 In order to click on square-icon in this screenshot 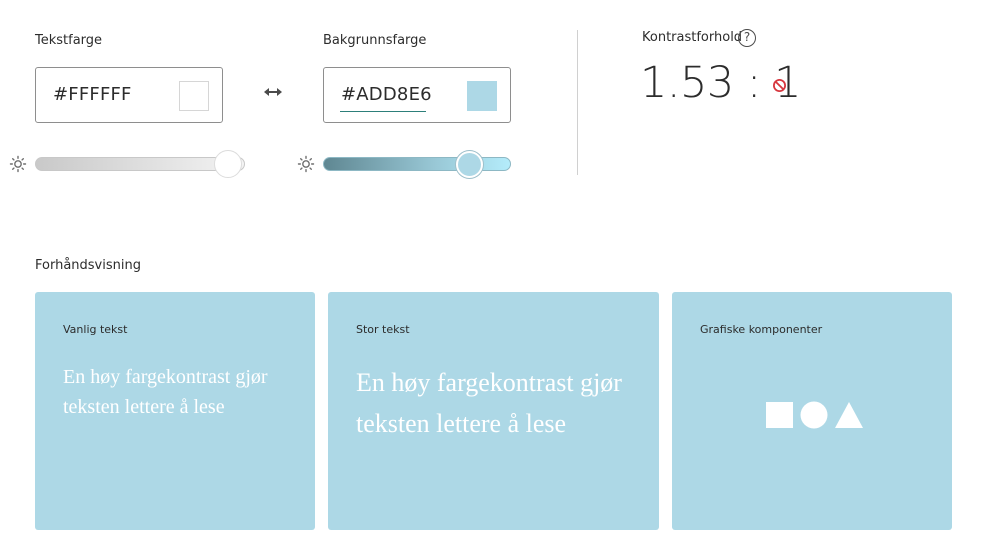, I will do `click(779, 415)`.